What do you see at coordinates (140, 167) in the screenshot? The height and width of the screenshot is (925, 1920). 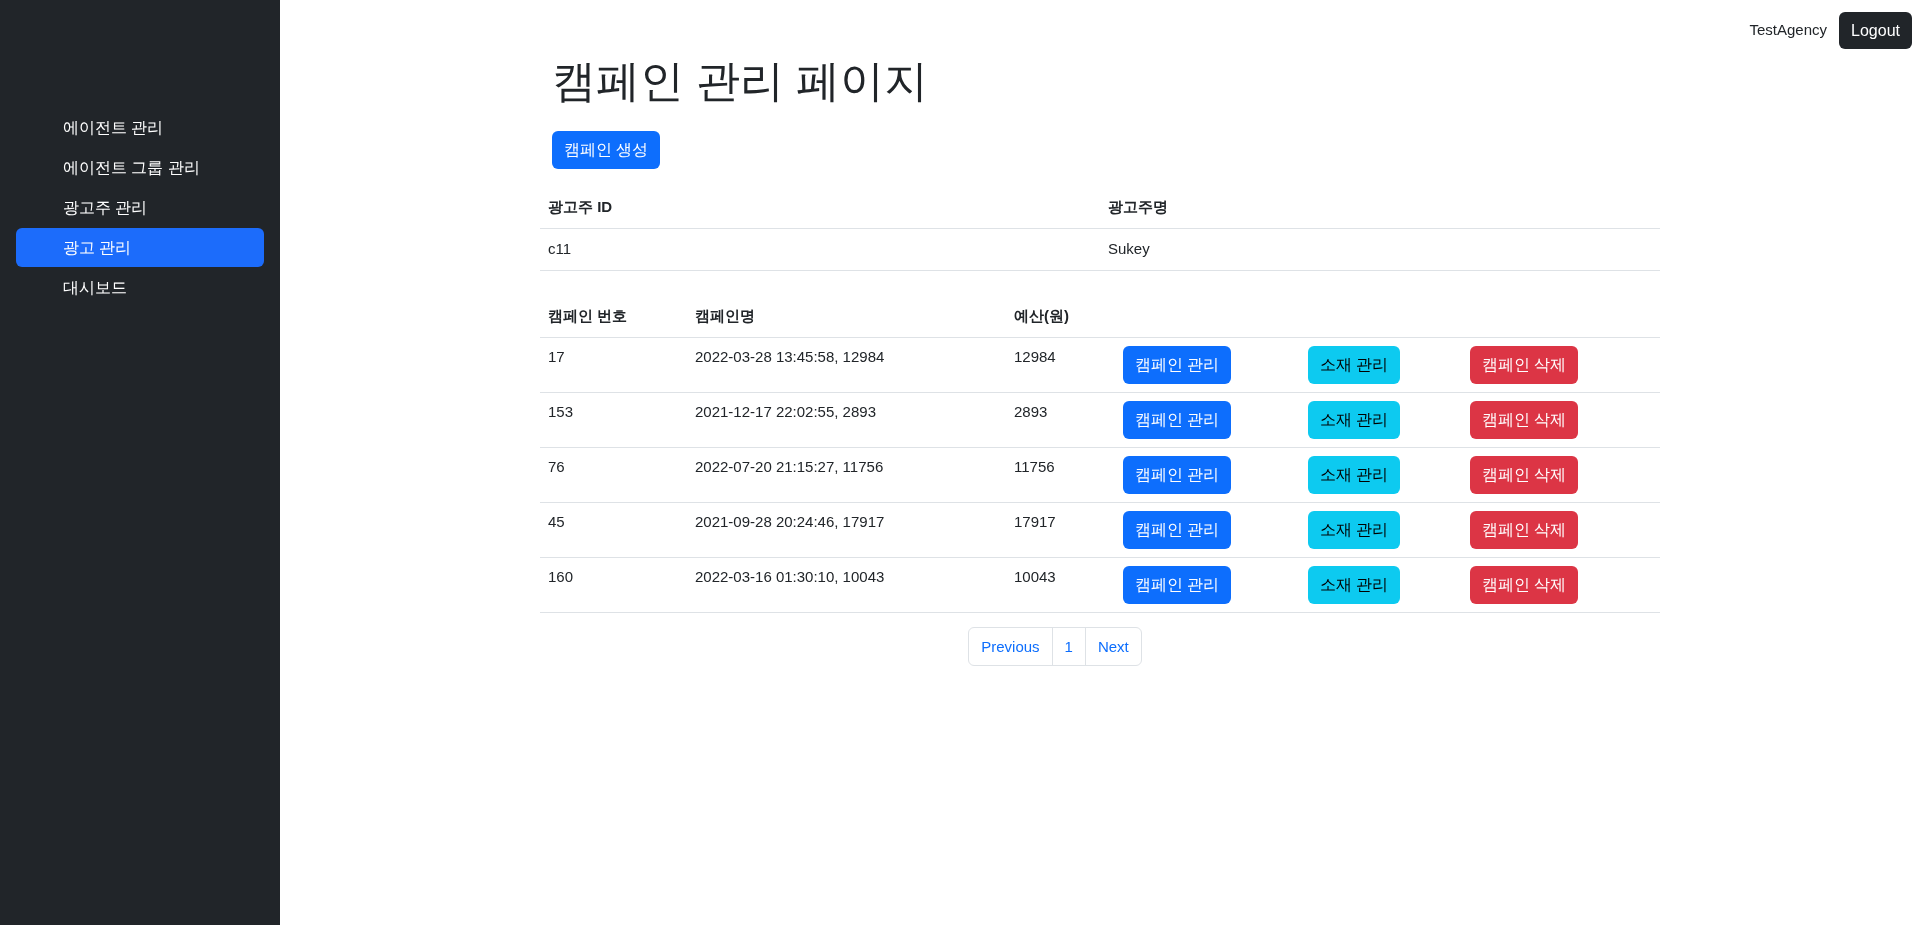 I see `sidebar-item: 에이전트 그룹 관리` at bounding box center [140, 167].